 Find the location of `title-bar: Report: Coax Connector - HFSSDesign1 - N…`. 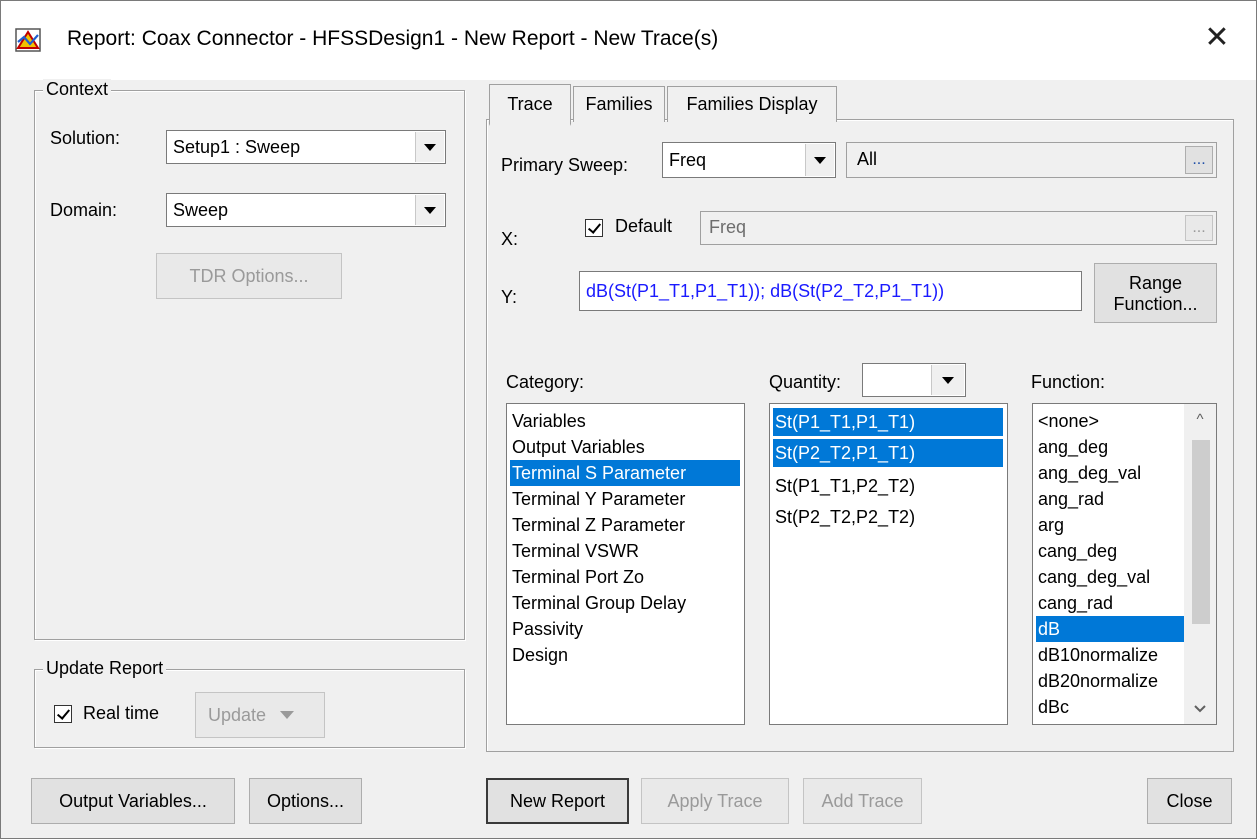

title-bar: Report: Coax Connector - HFSSDesign1 - N… is located at coordinates (628, 40).